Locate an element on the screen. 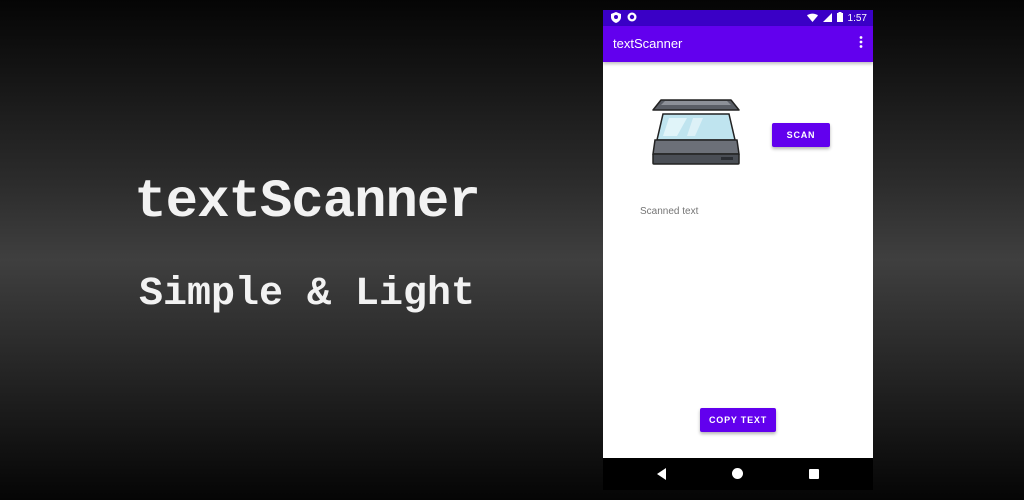  back-icon is located at coordinates (661, 474).